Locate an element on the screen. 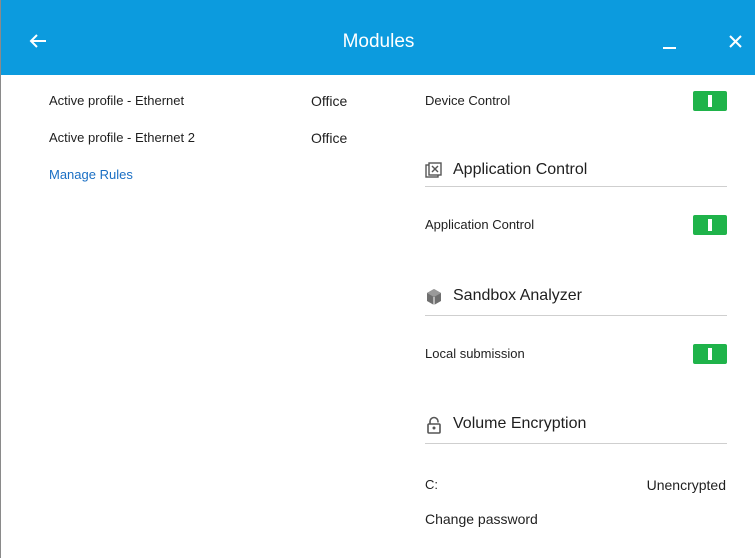 The height and width of the screenshot is (558, 755). application-control-section-header: Application Control is located at coordinates (576, 173).